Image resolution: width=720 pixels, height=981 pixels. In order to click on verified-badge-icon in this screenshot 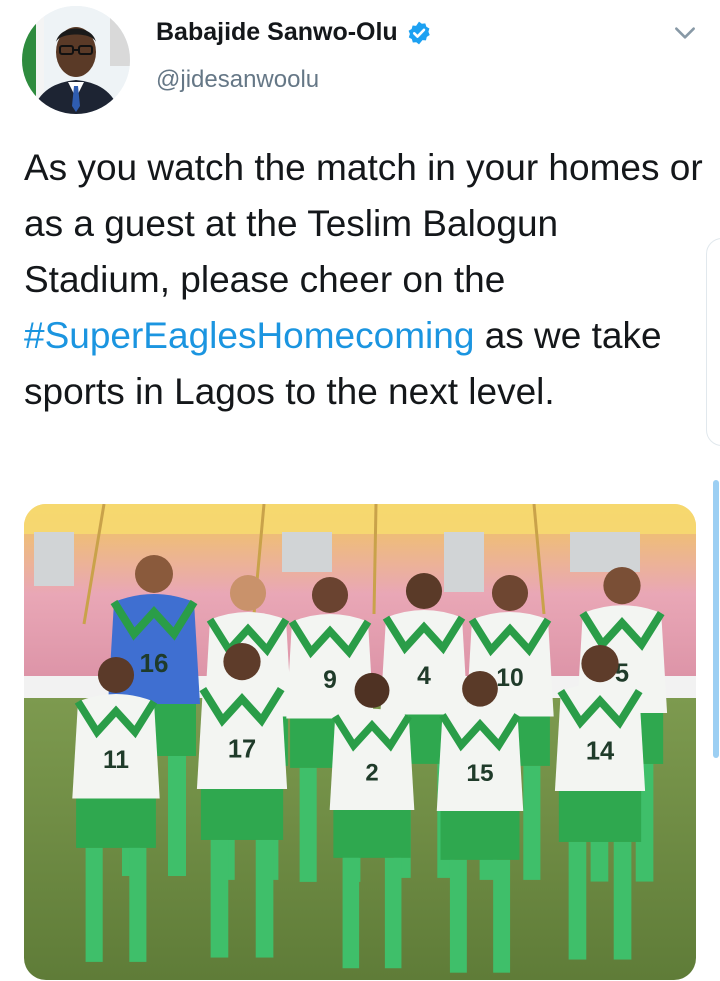, I will do `click(419, 32)`.